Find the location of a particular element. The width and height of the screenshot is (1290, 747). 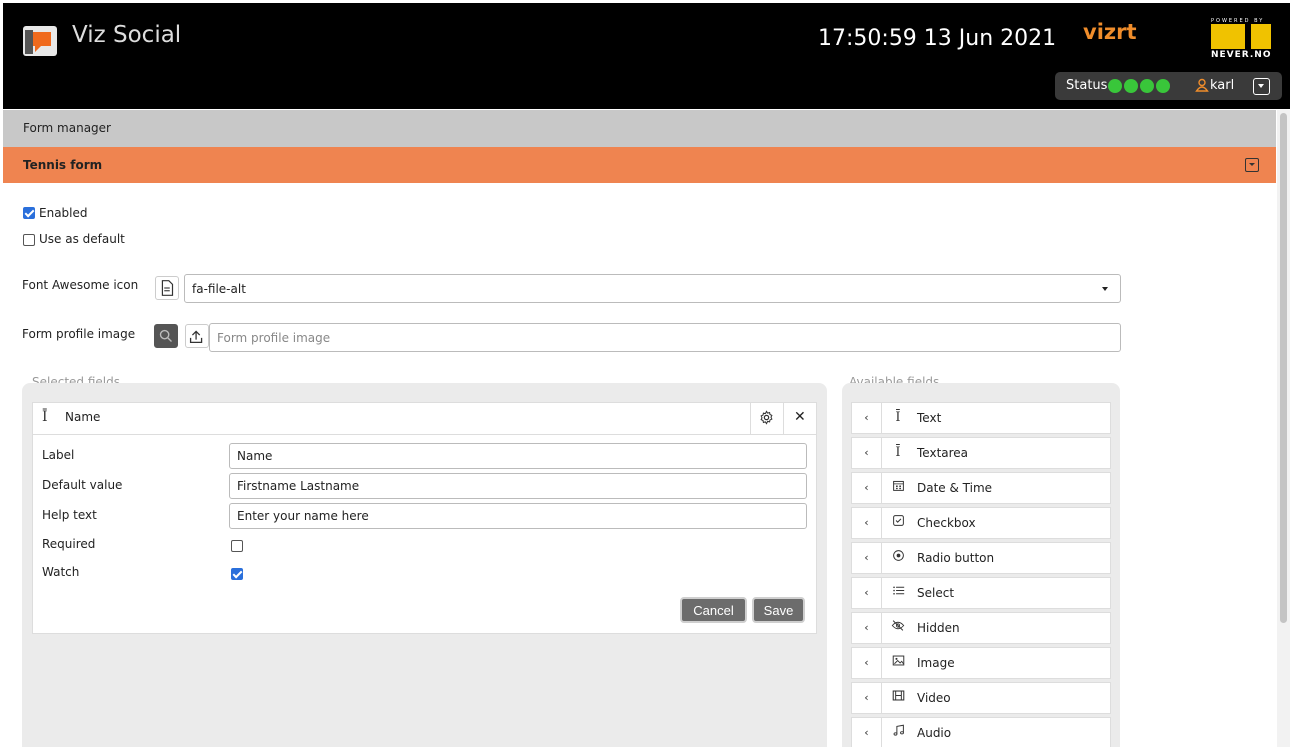

icon-select-value: fa-file-alt is located at coordinates (219, 289).